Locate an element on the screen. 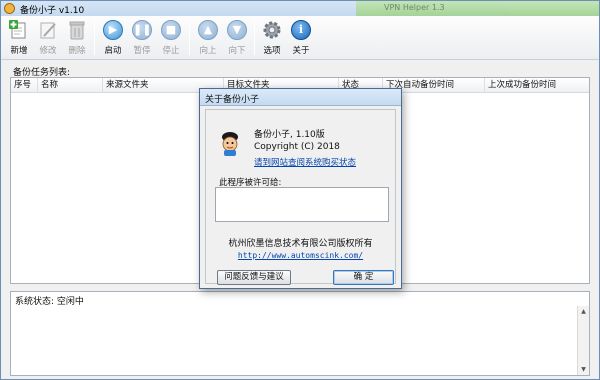 This screenshot has width=600, height=380. pause-button: ❚❚ 暂停 is located at coordinates (142, 38).